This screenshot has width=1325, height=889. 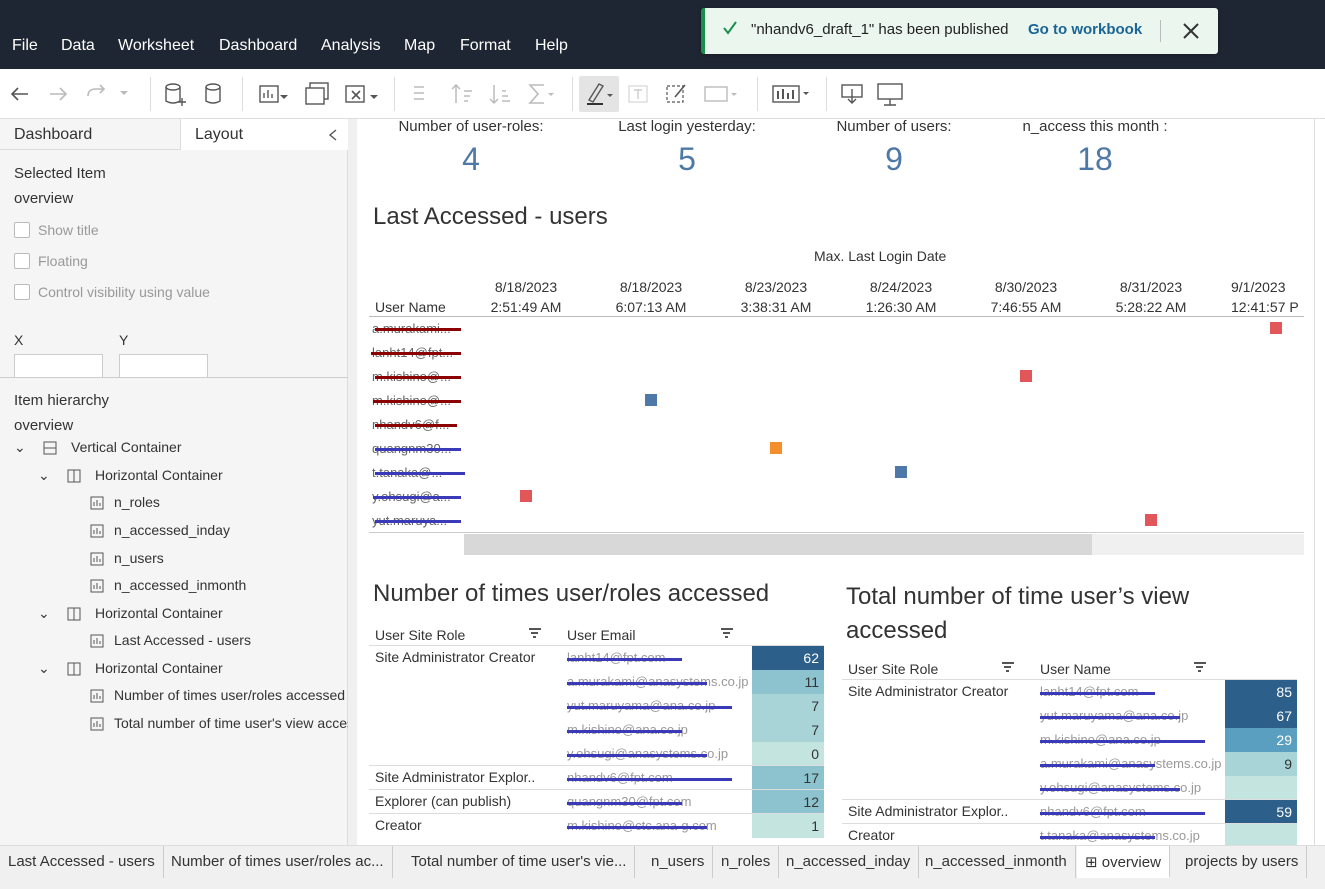 I want to click on control-visibility-checkbox, so click(x=22, y=292).